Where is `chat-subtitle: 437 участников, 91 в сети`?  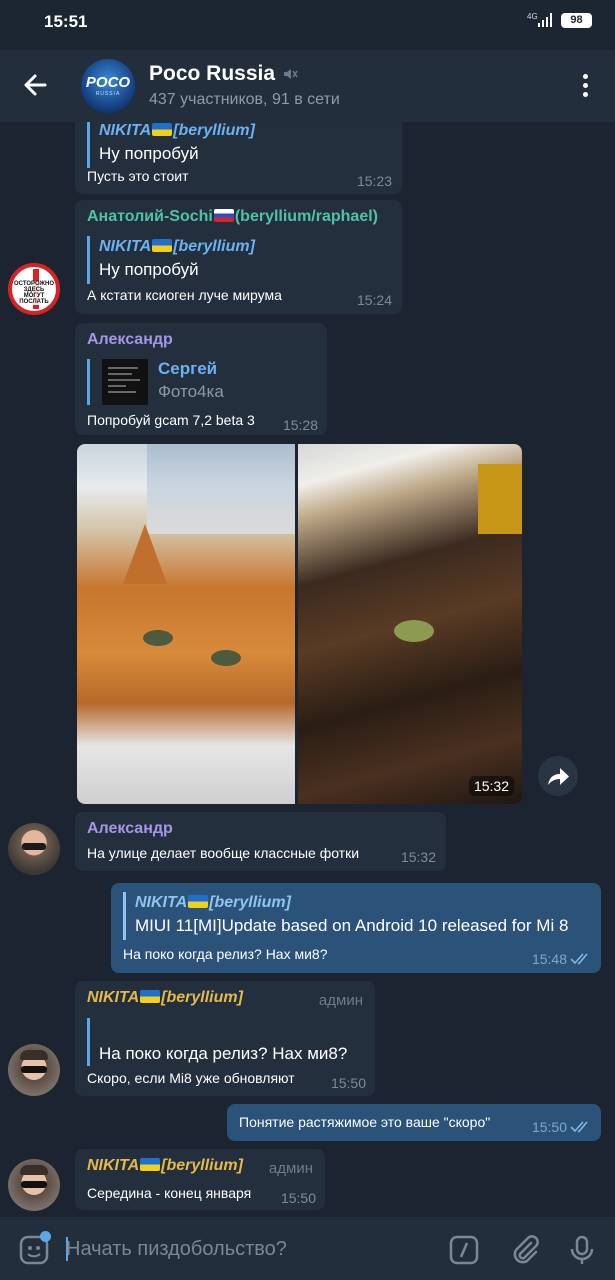
chat-subtitle: 437 участников, 91 в сети is located at coordinates (244, 99).